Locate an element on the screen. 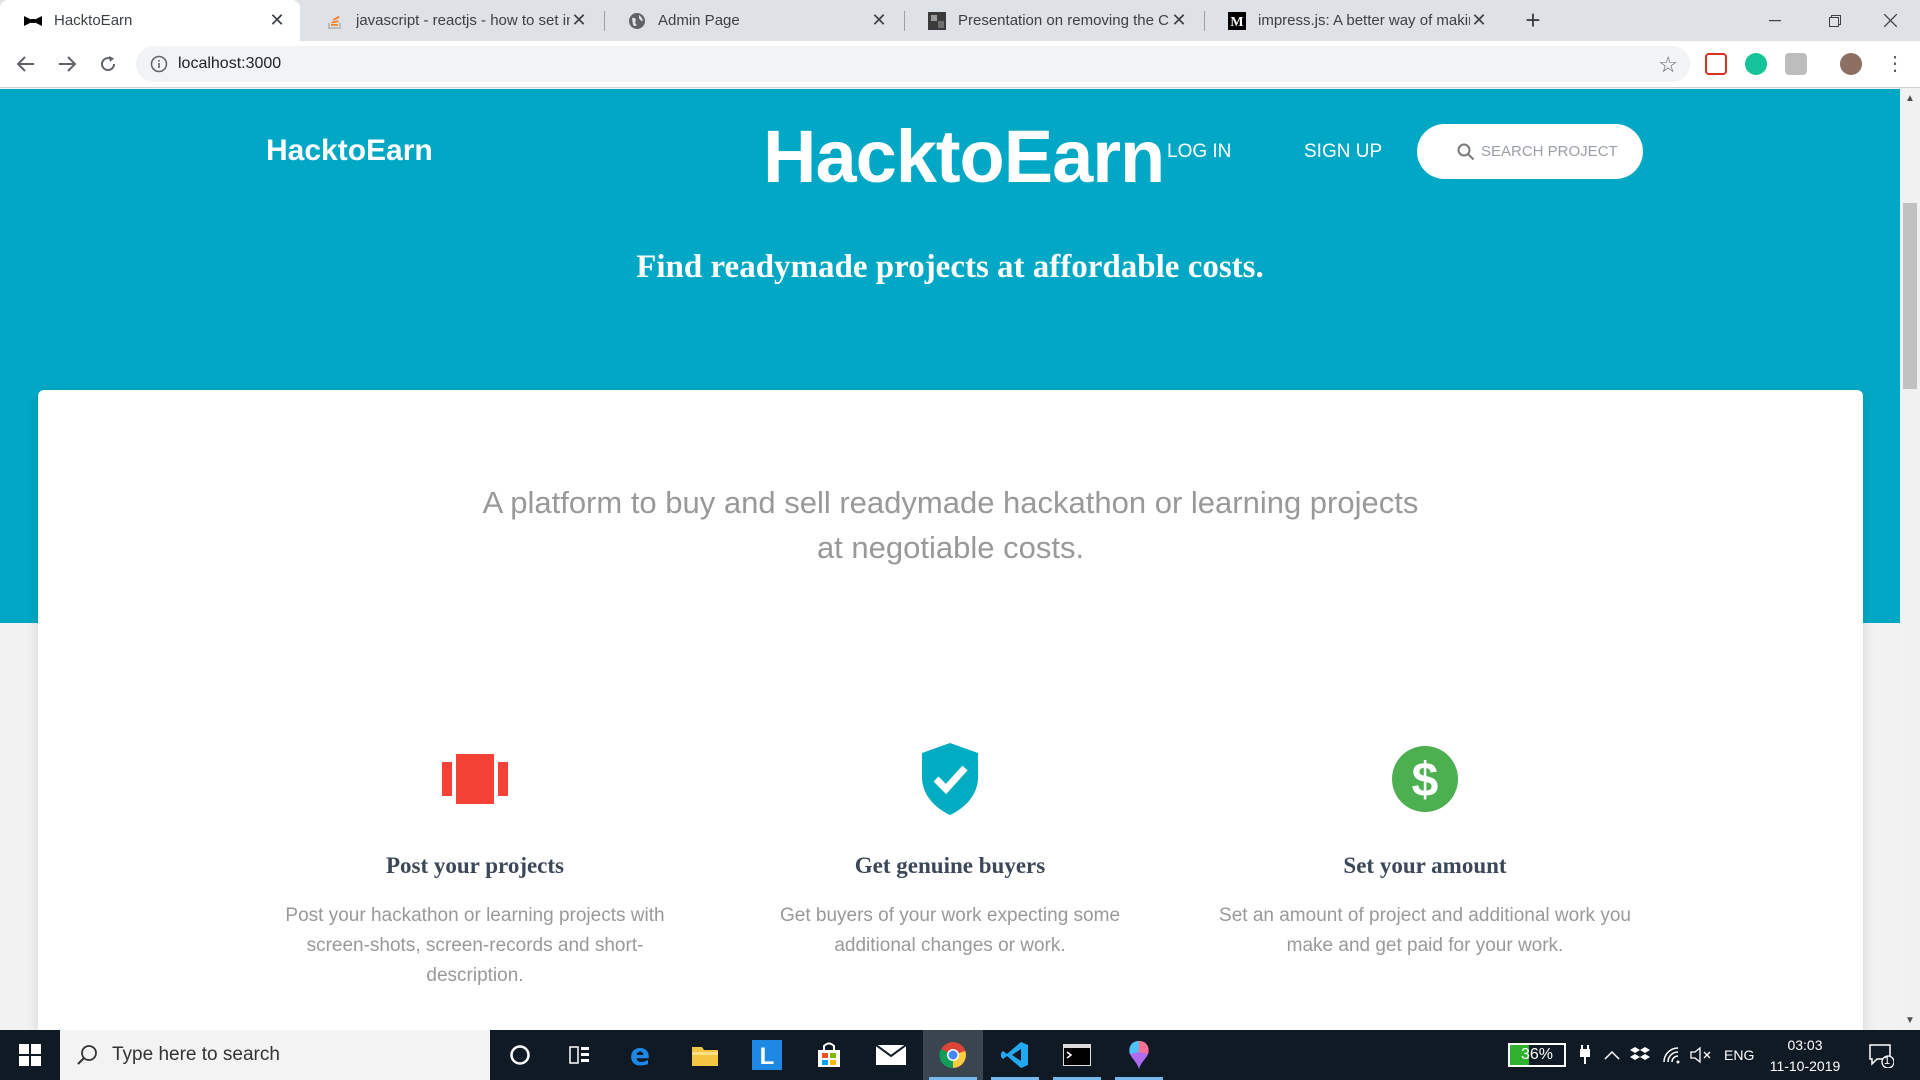  edge-browser-icon: e is located at coordinates (640, 1055).